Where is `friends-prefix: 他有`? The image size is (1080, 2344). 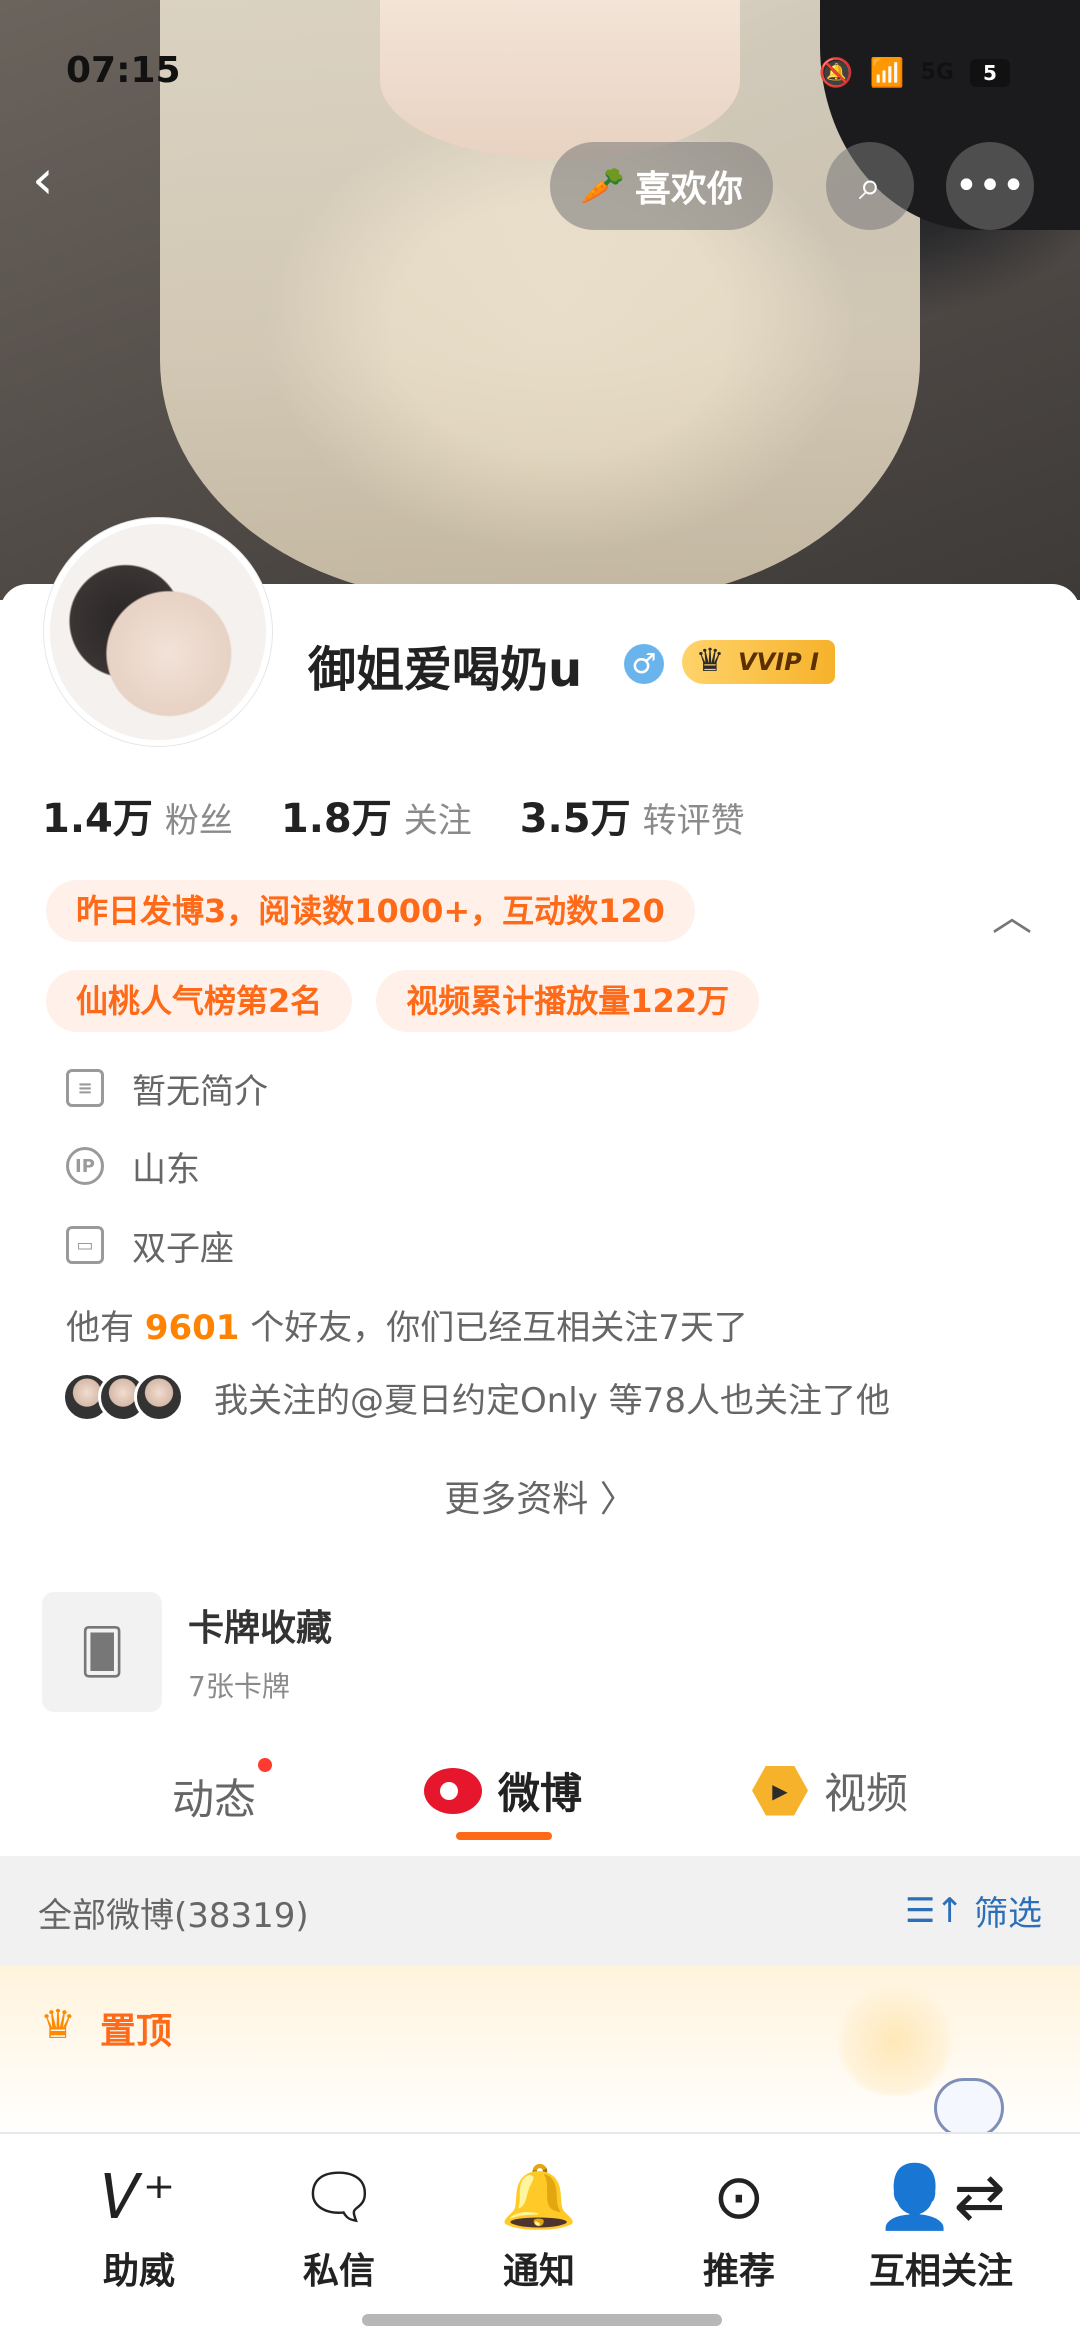 friends-prefix: 他有 is located at coordinates (100, 1328).